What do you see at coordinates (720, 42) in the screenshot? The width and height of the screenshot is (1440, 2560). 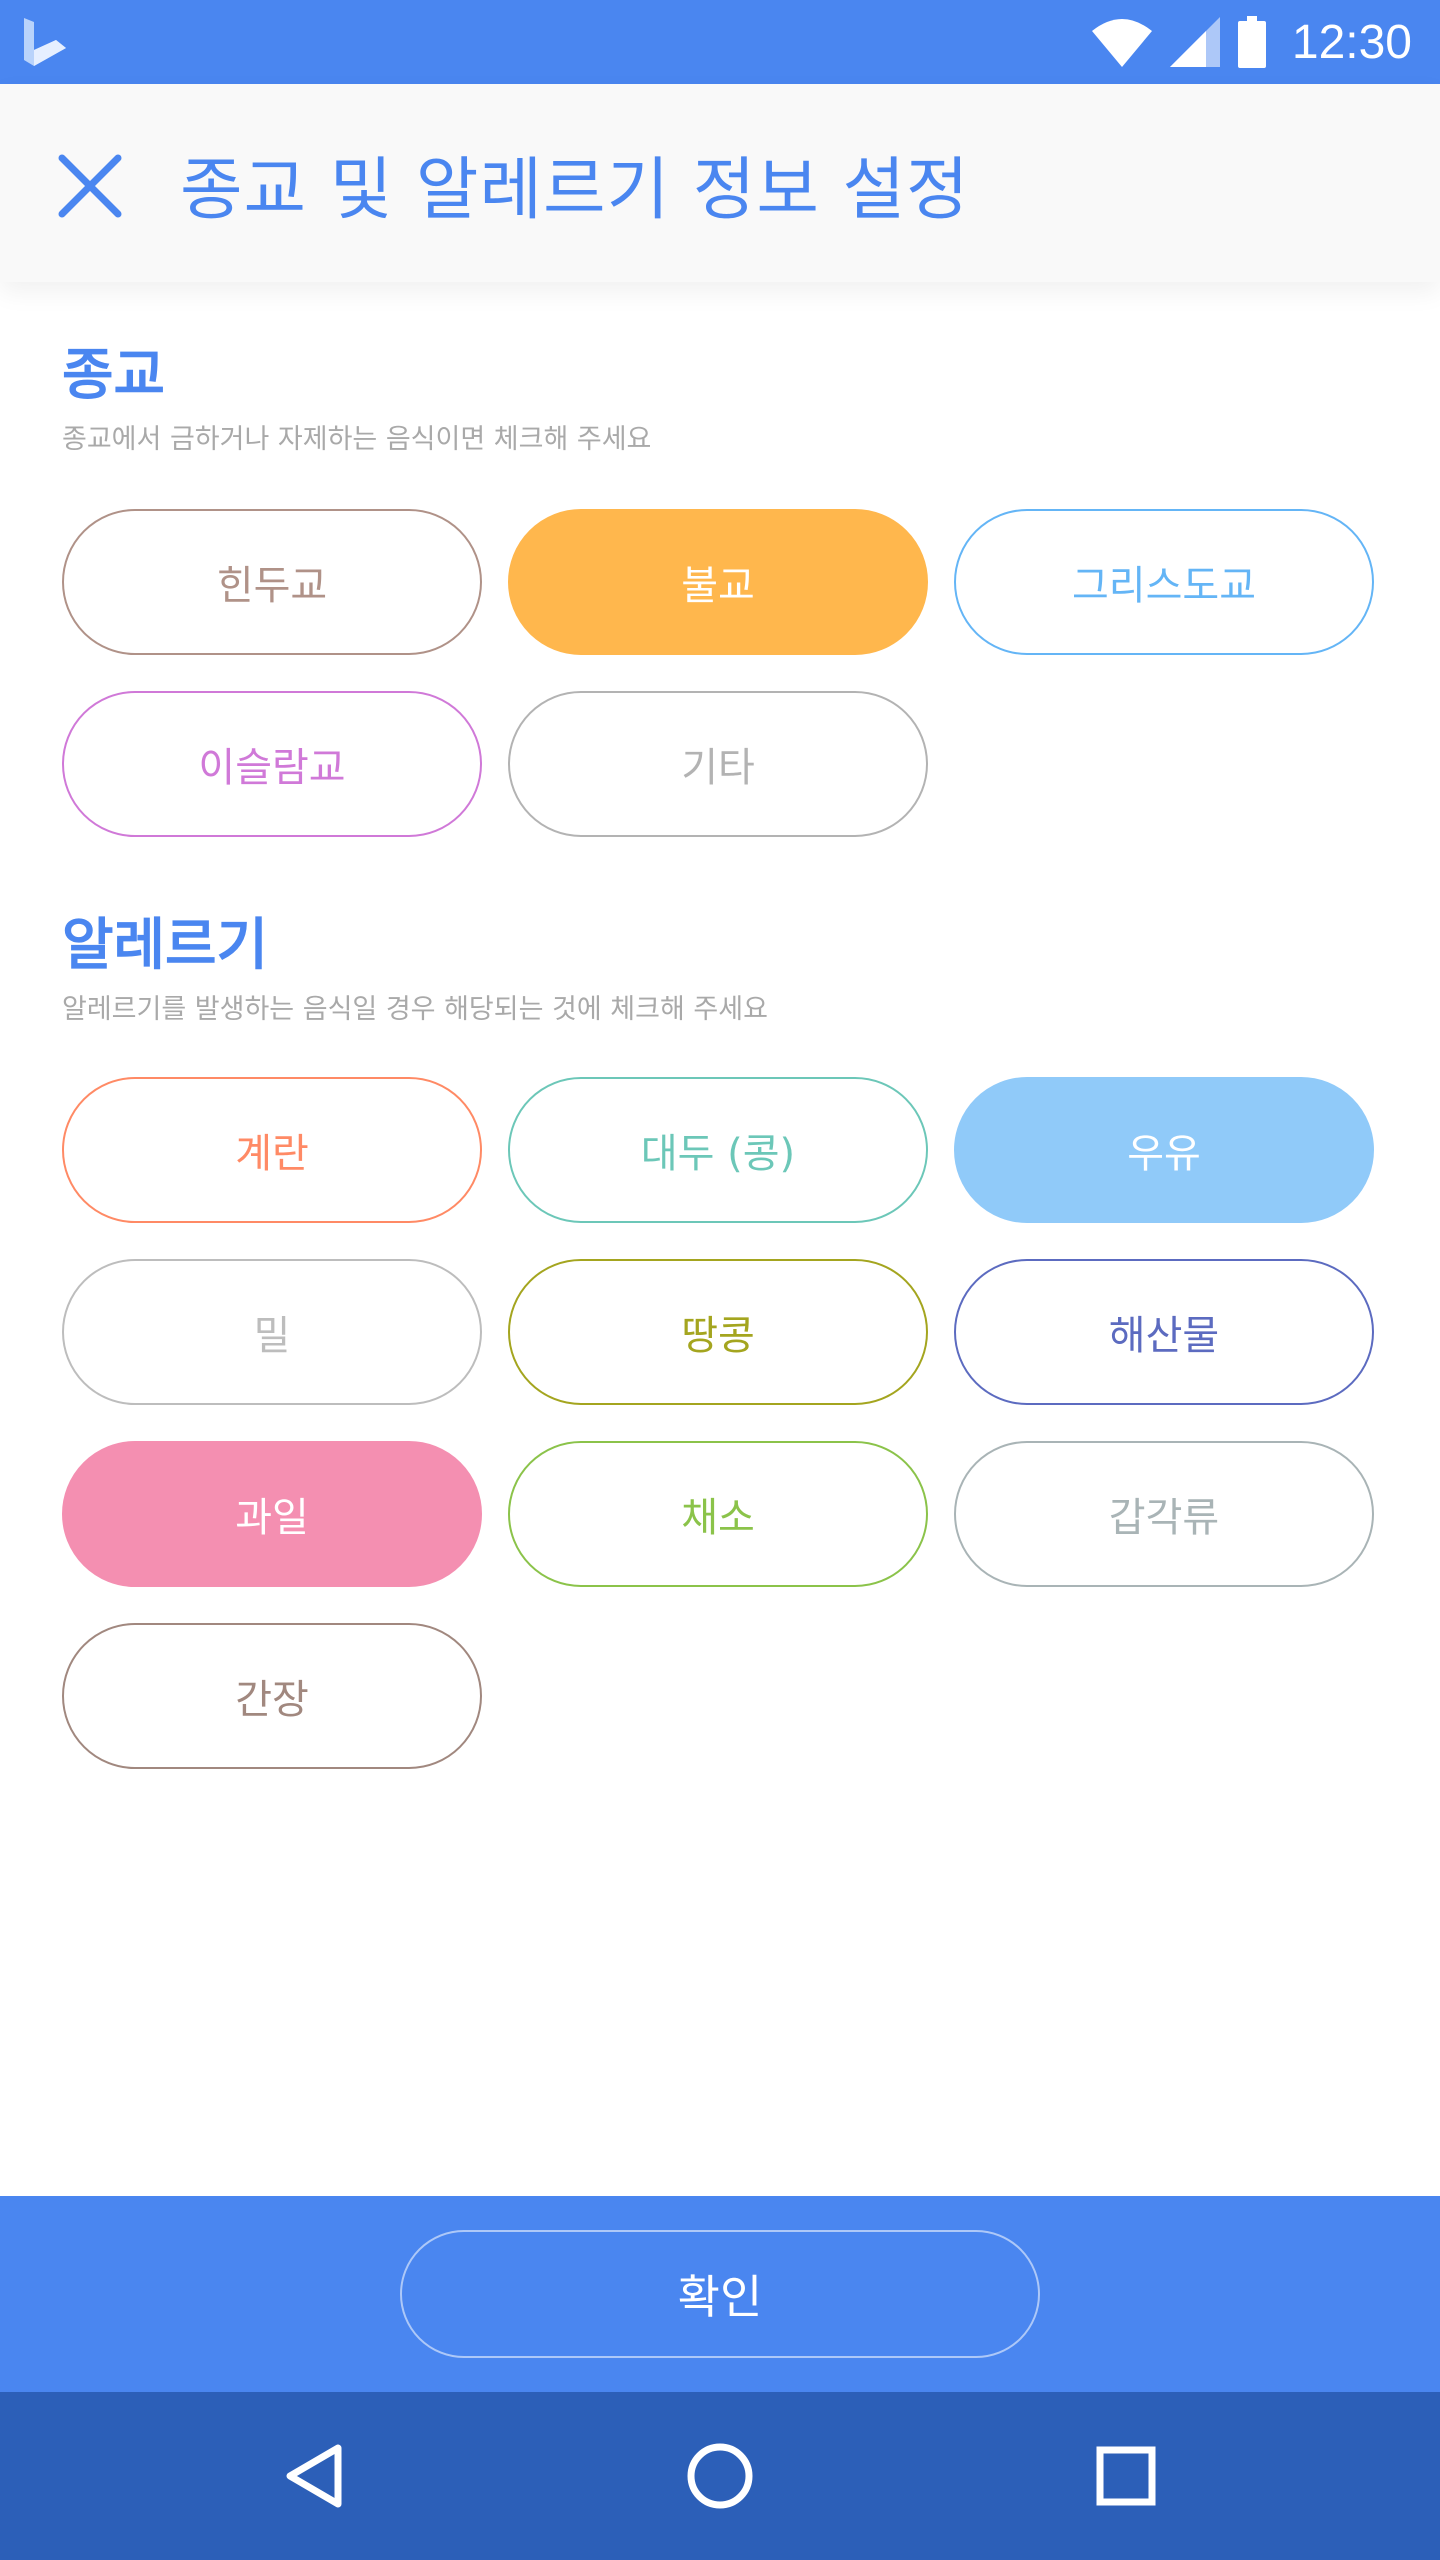 I see `status-bar: 12:30` at bounding box center [720, 42].